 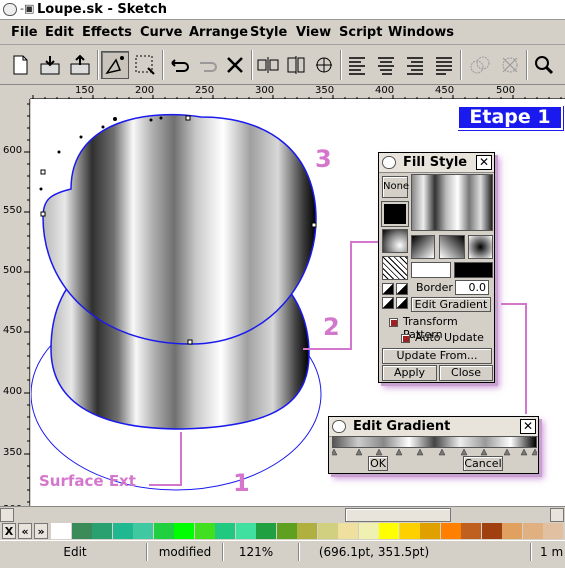 What do you see at coordinates (395, 268) in the screenshot?
I see `pattern-fill-button` at bounding box center [395, 268].